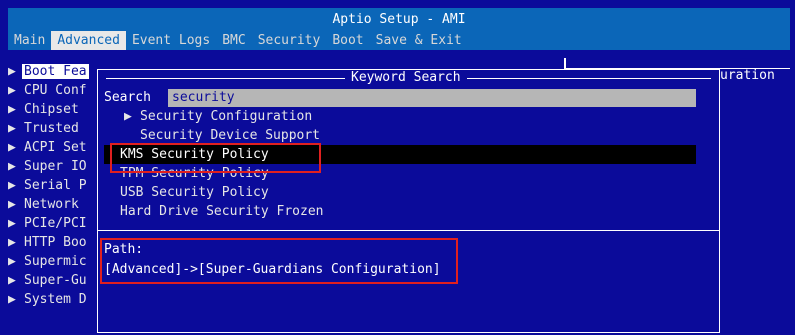 The image size is (795, 335). I want to click on result-item-hard-drive-security-frozen: Hard Drive Security Frozen, so click(400, 211).